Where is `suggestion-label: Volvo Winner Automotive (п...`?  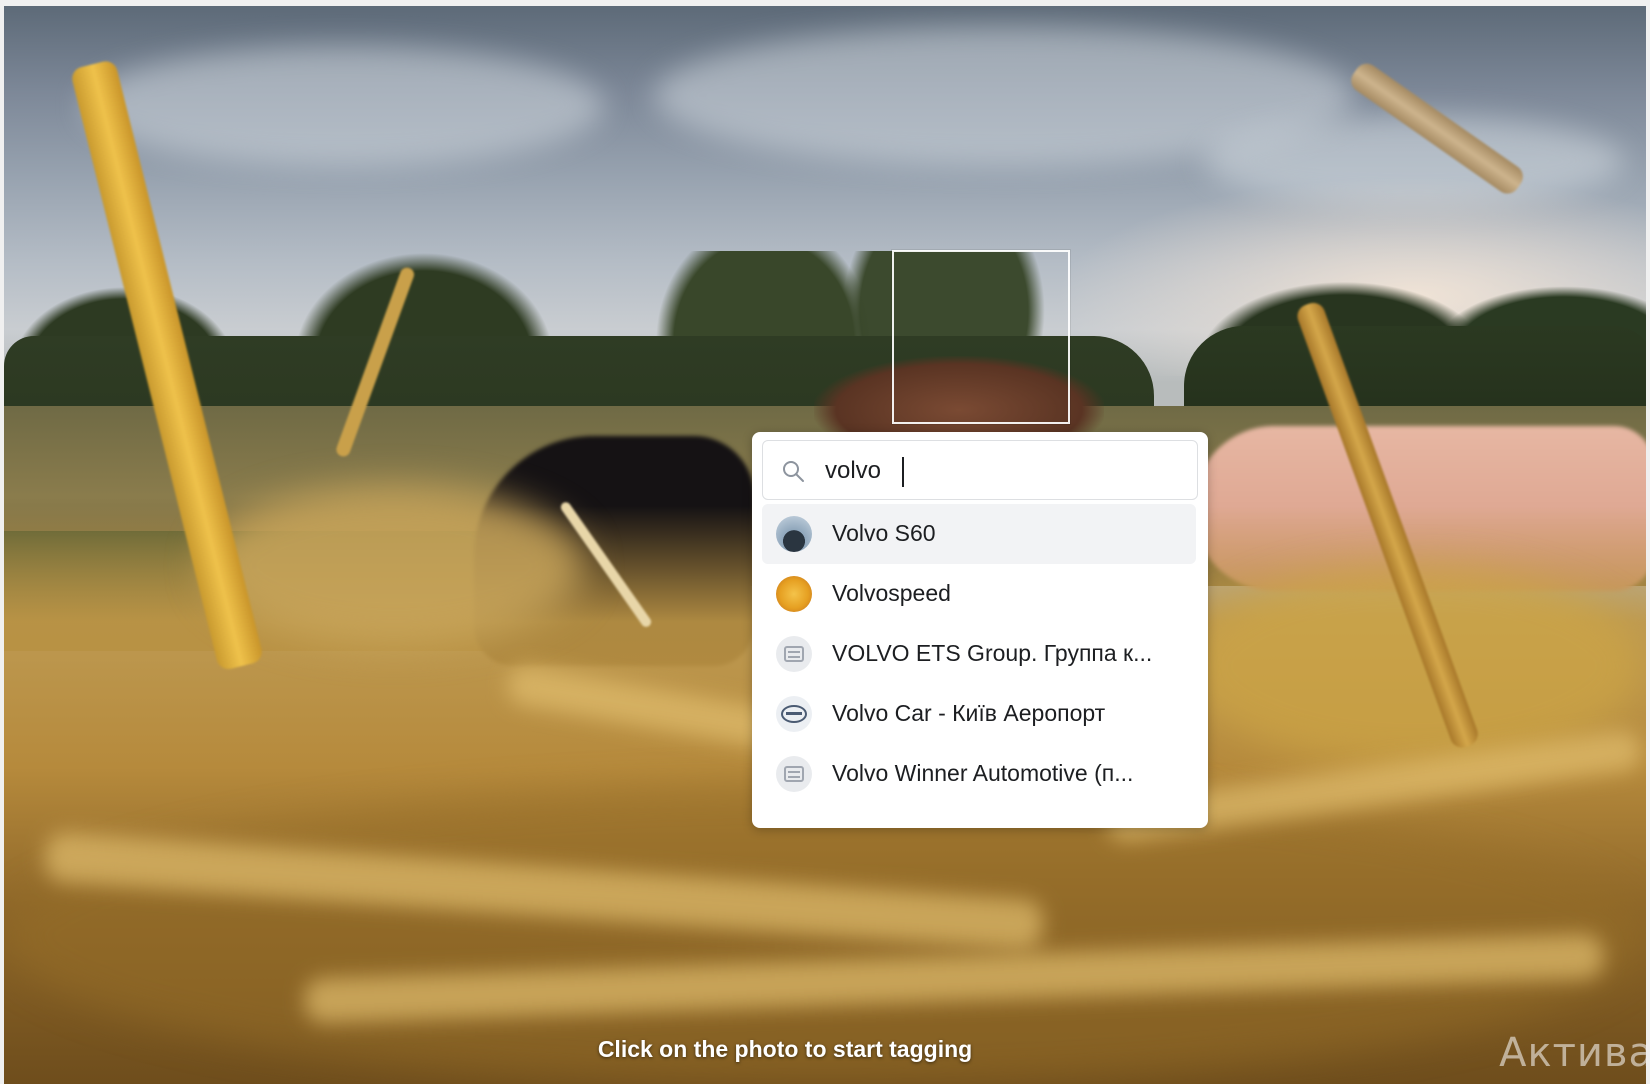
suggestion-label: Volvo Winner Automotive (п... is located at coordinates (983, 773).